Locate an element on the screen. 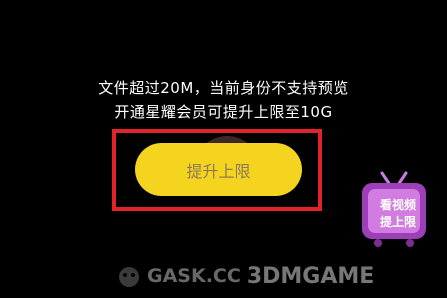  promo-label-line2: 提上限 is located at coordinates (397, 222).